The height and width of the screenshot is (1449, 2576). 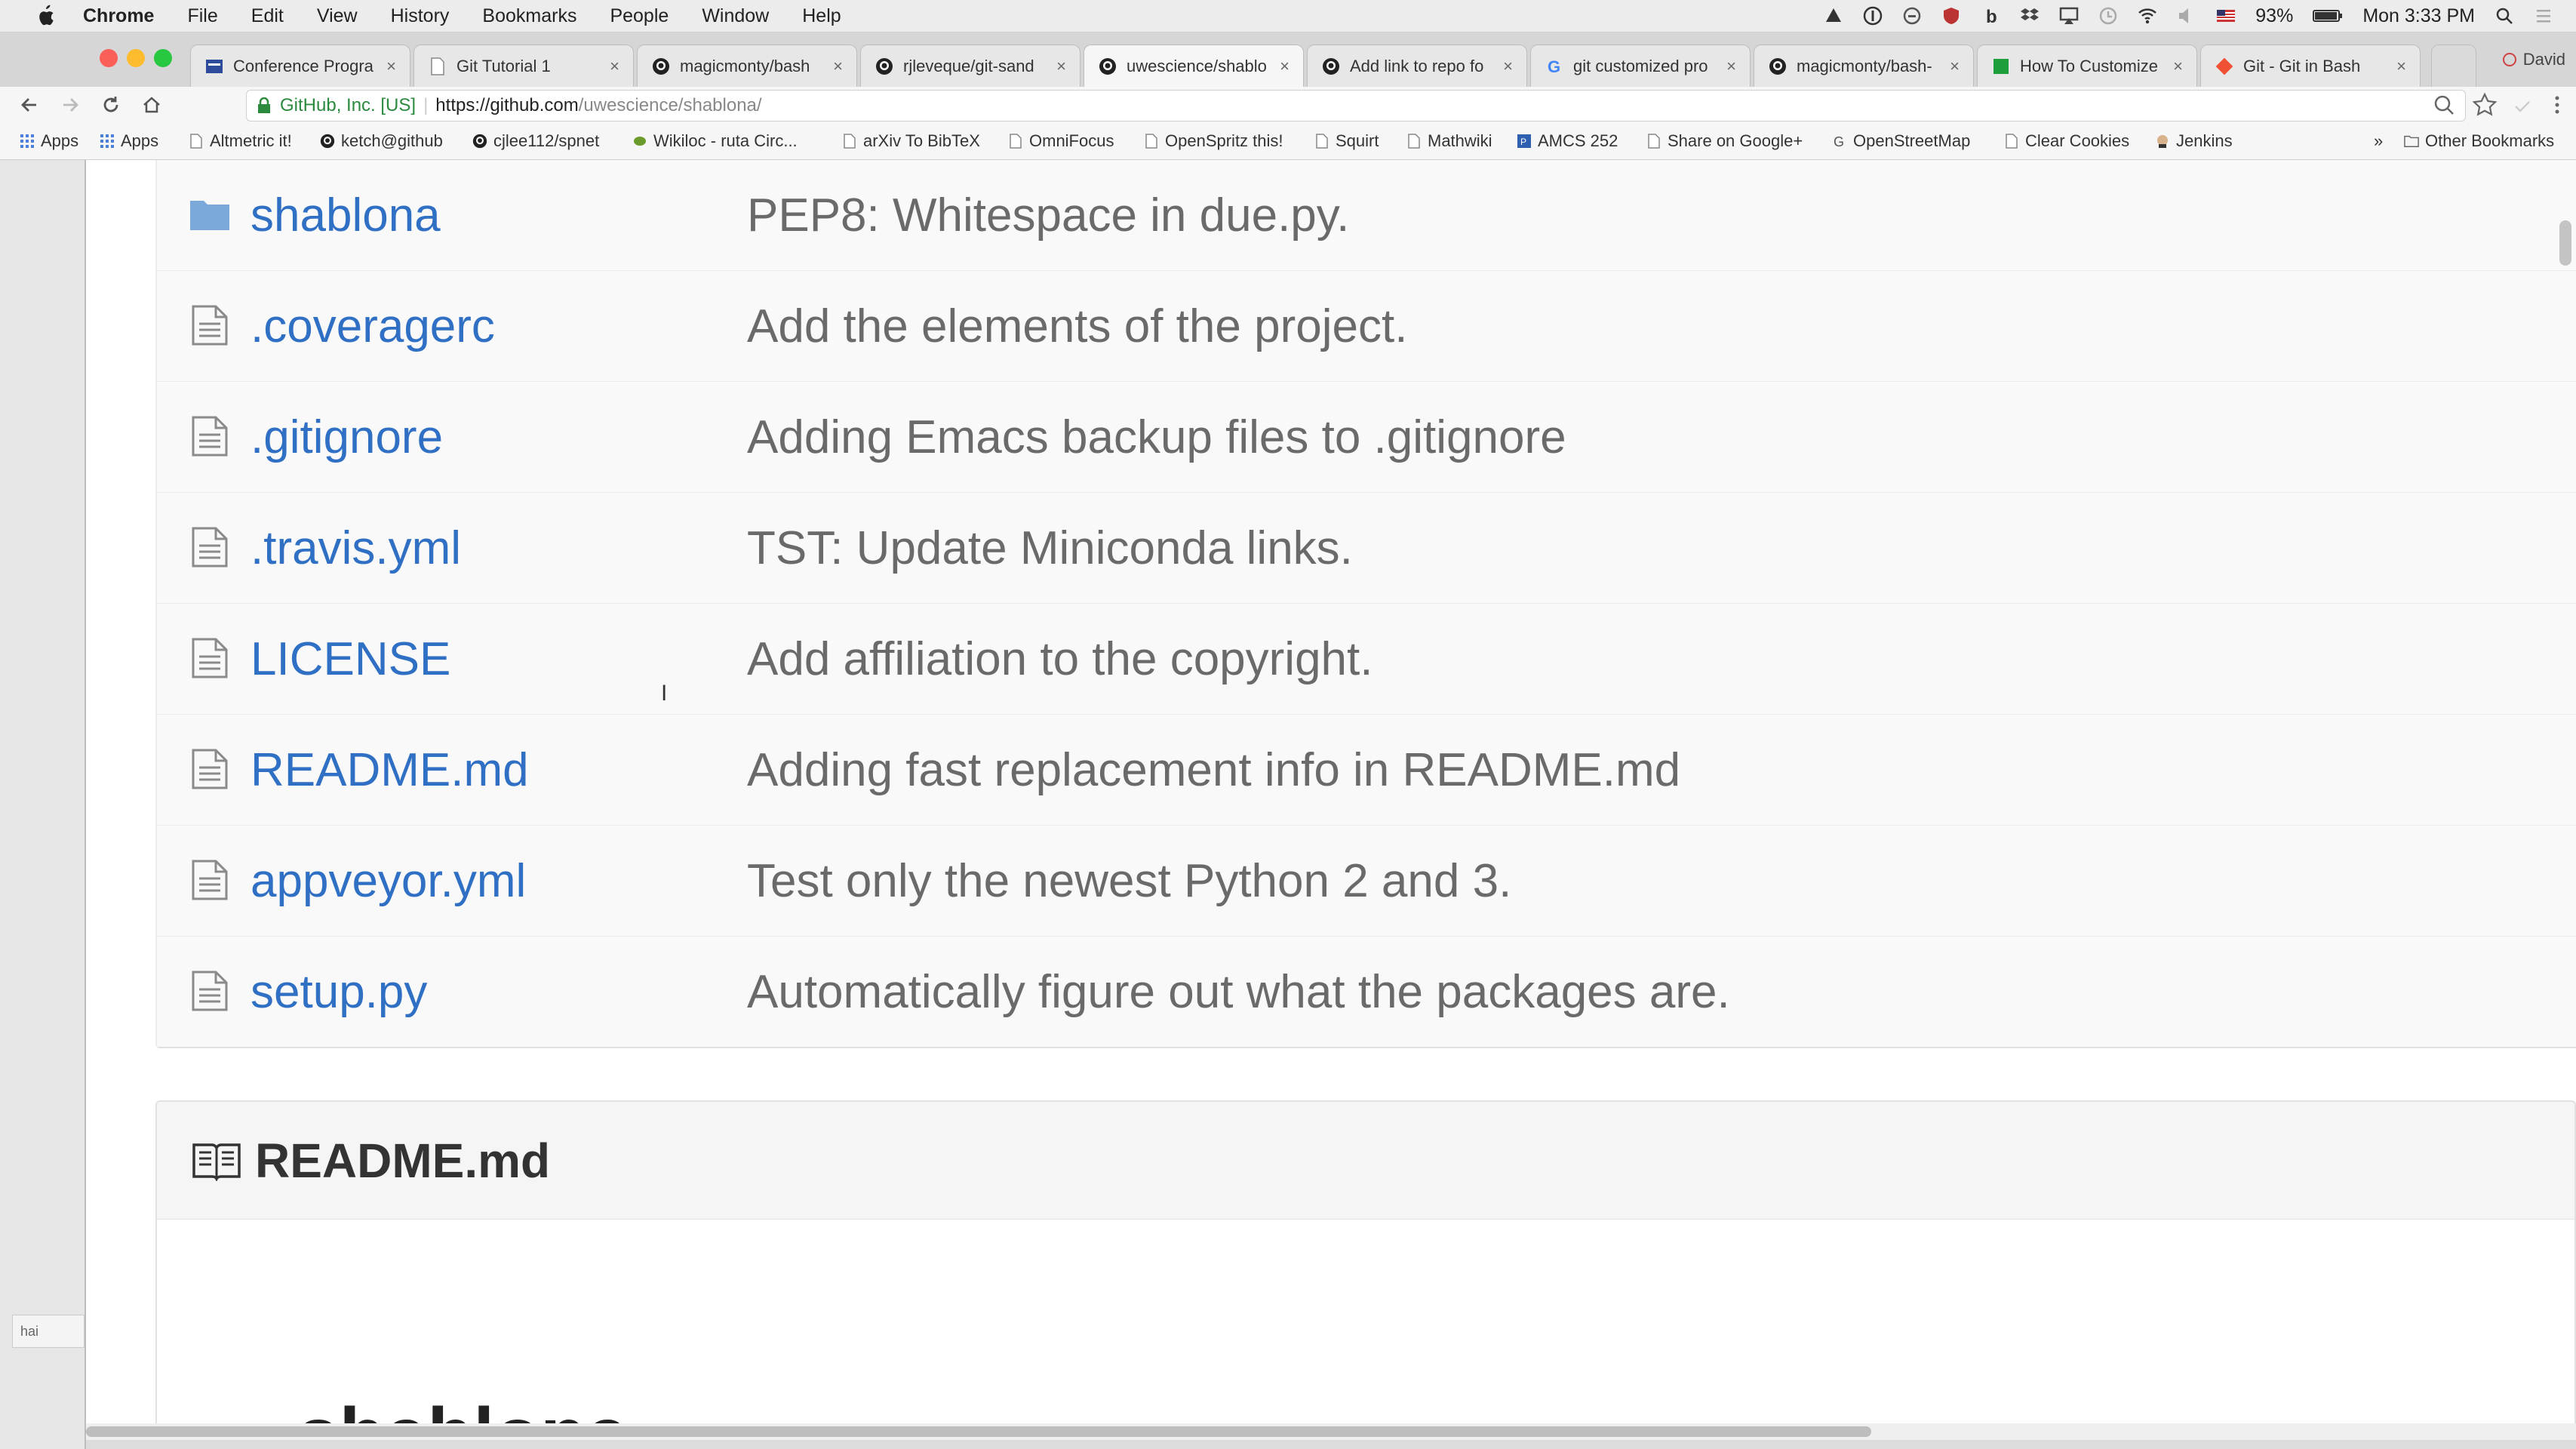 I want to click on menubar-clock: Mon 3:33 PM, so click(x=2418, y=16).